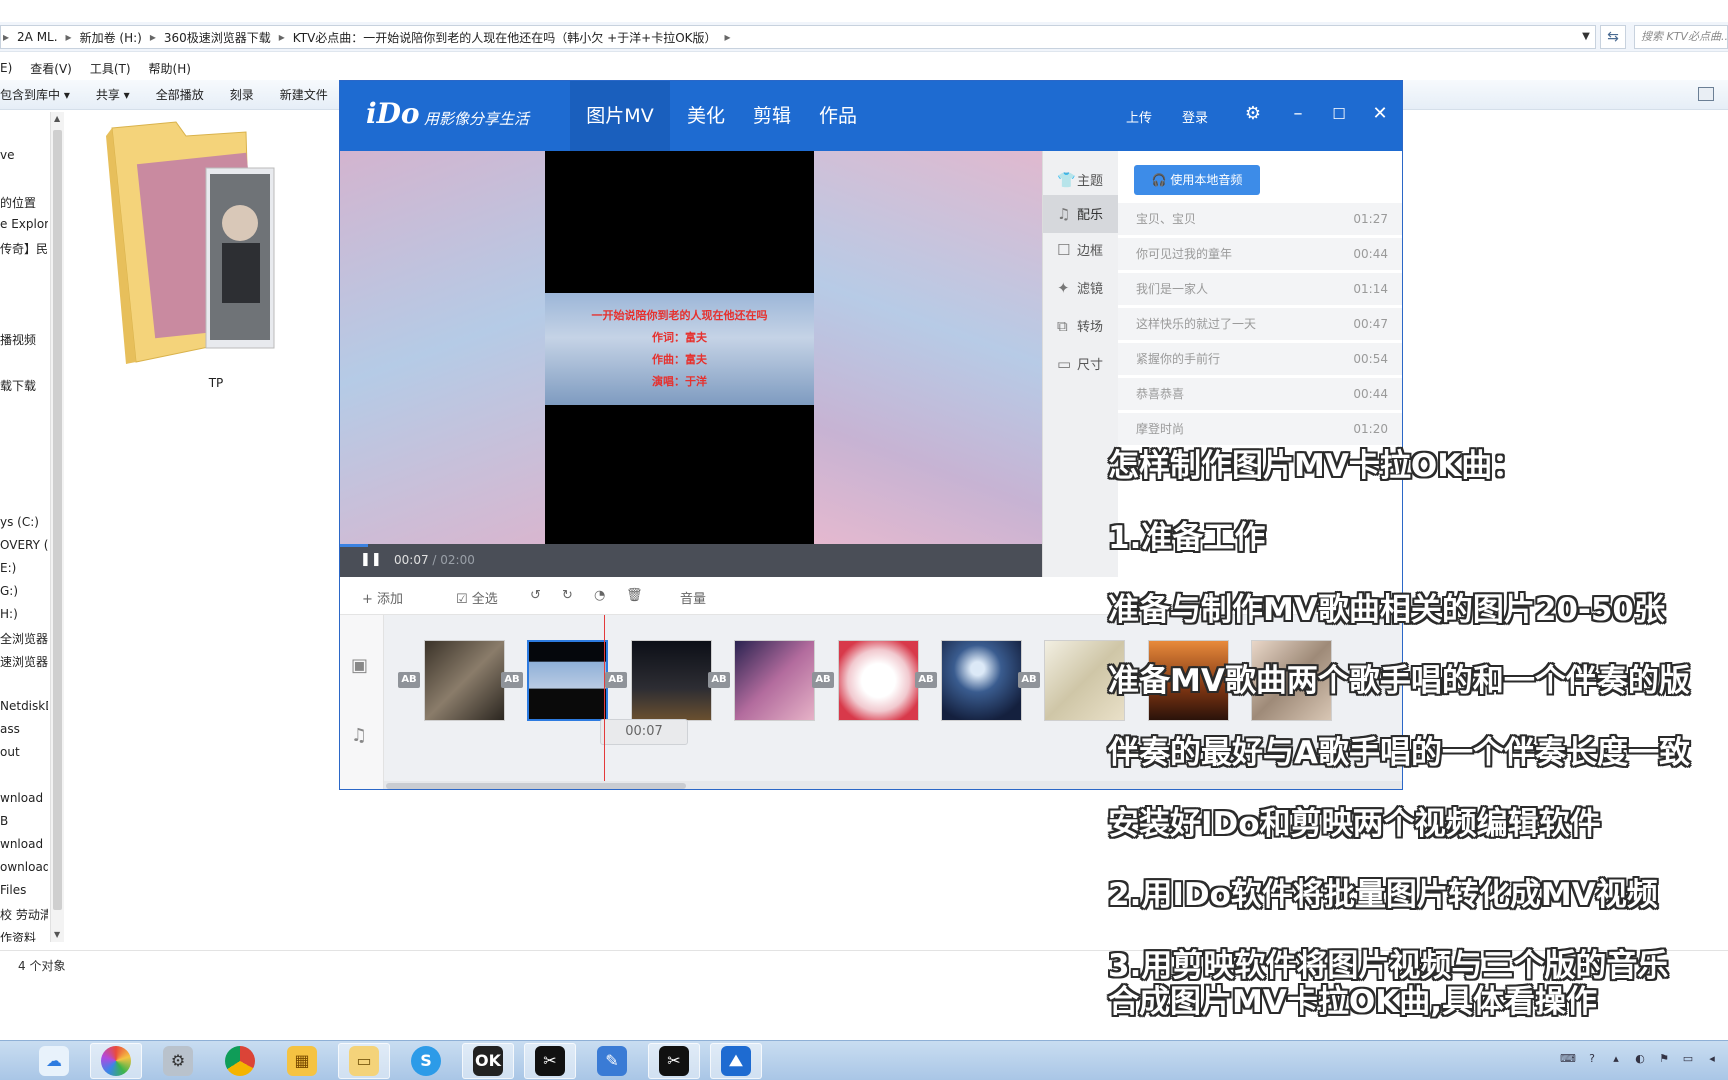 Image resolution: width=1728 pixels, height=1080 pixels. What do you see at coordinates (1568, 1059) in the screenshot?
I see `keyboard-icon: ⌨` at bounding box center [1568, 1059].